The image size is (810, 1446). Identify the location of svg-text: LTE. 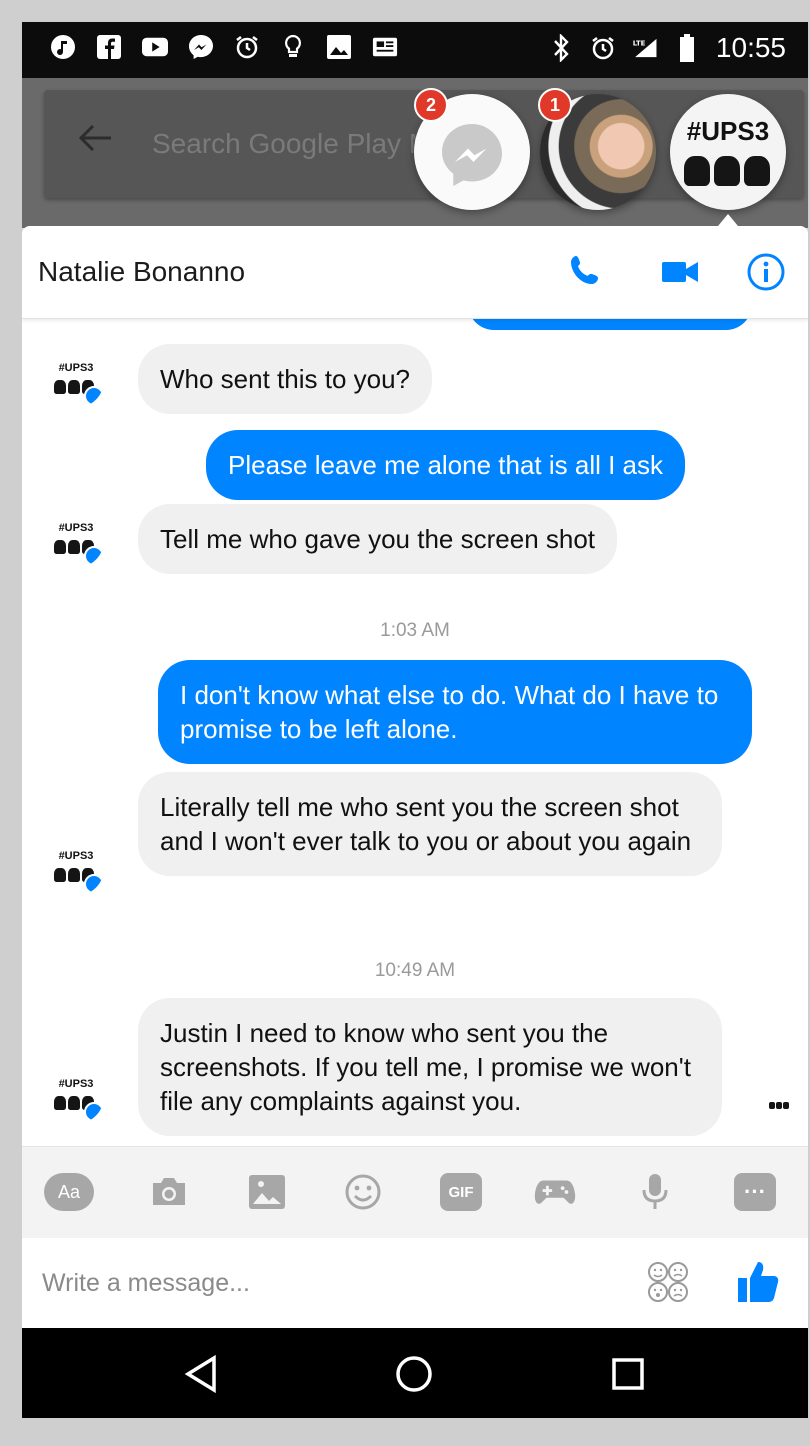
(639, 44).